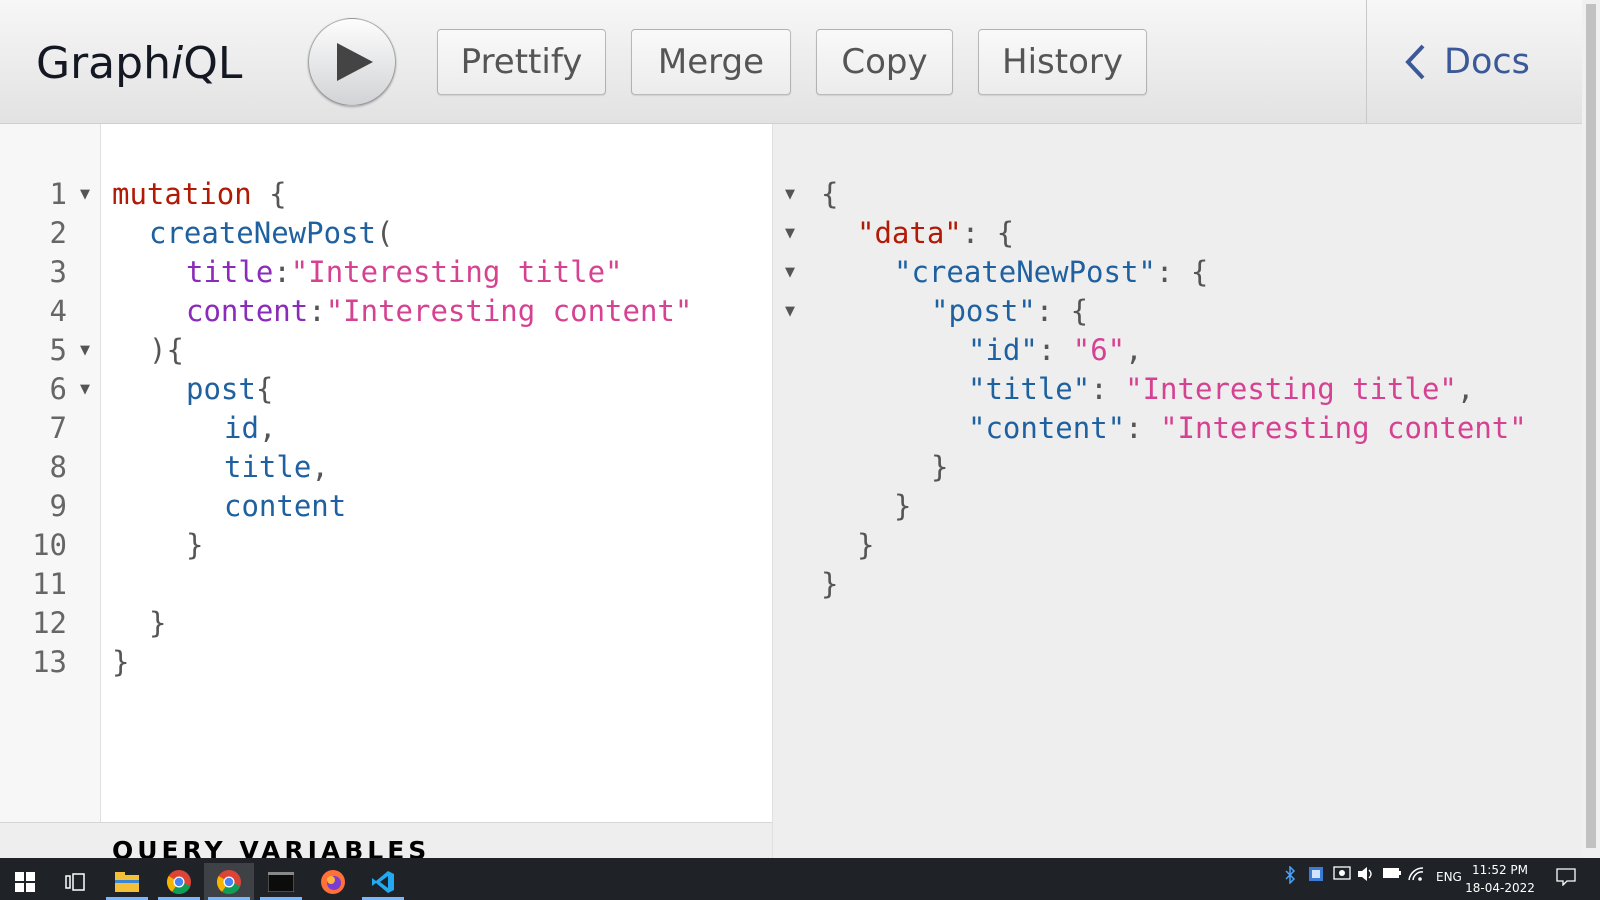 The width and height of the screenshot is (1600, 900). What do you see at coordinates (1392, 874) in the screenshot?
I see `battery-icon` at bounding box center [1392, 874].